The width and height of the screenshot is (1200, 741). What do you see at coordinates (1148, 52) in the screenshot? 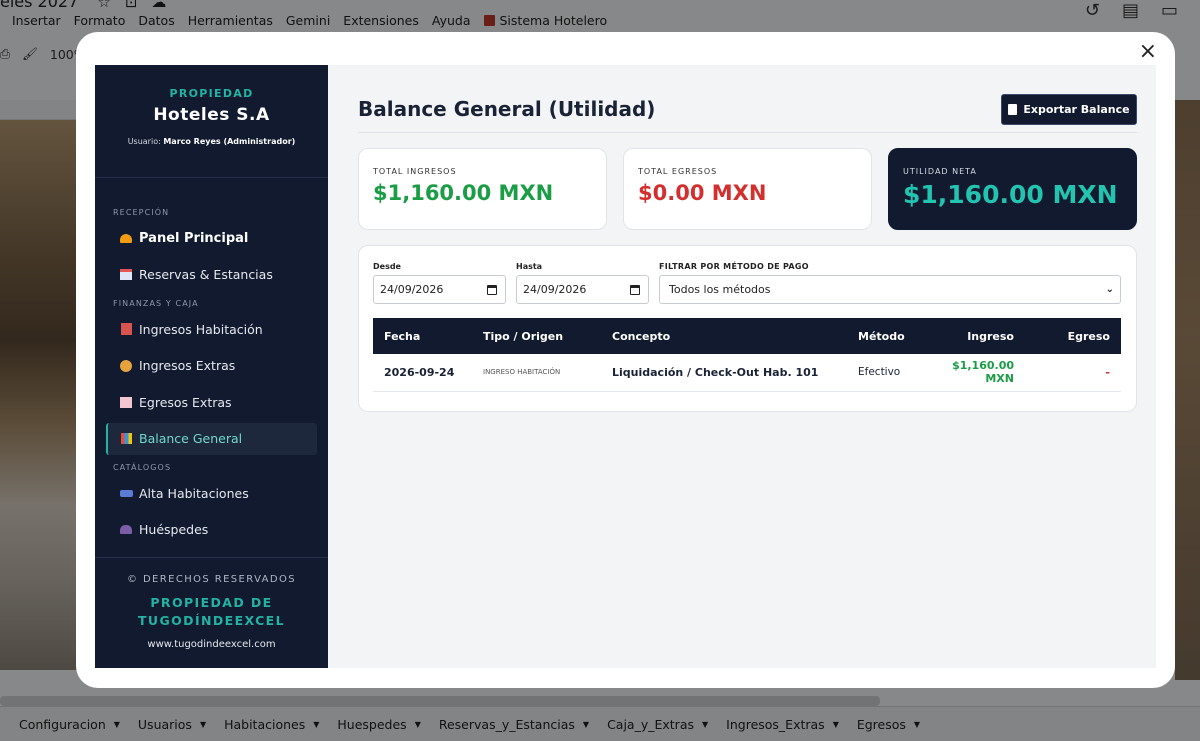
I see `close-icon: ×` at bounding box center [1148, 52].